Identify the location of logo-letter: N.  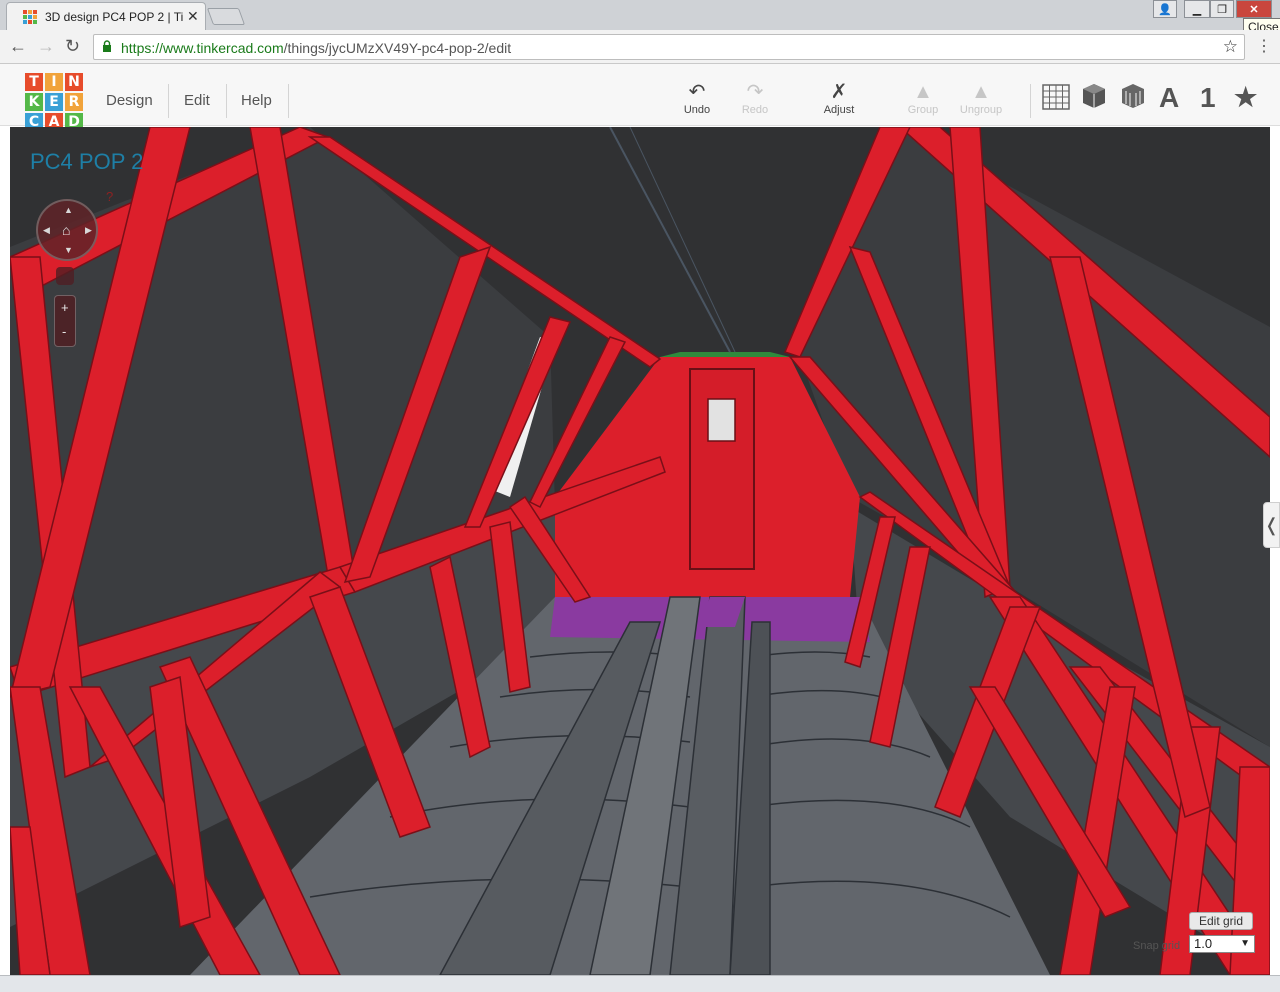
(74, 82).